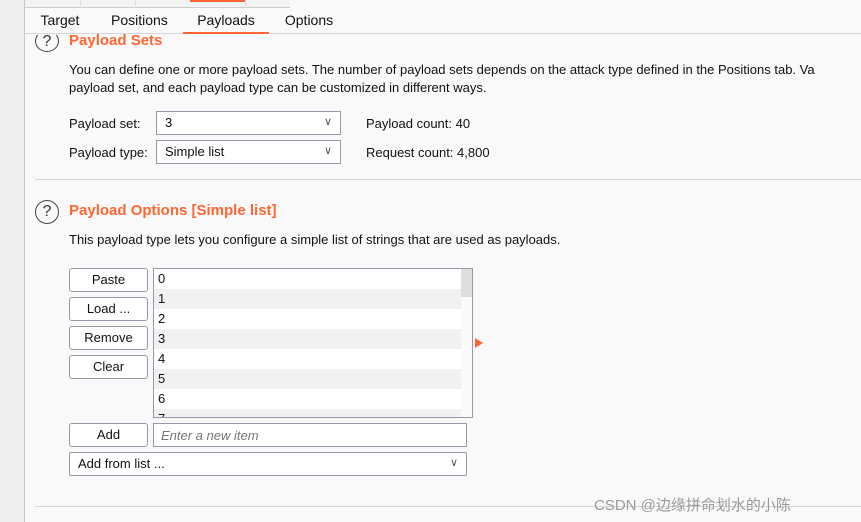 This screenshot has width=861, height=522. Describe the element at coordinates (248, 123) in the screenshot. I see `payload-set-select: 3 ∨` at that location.